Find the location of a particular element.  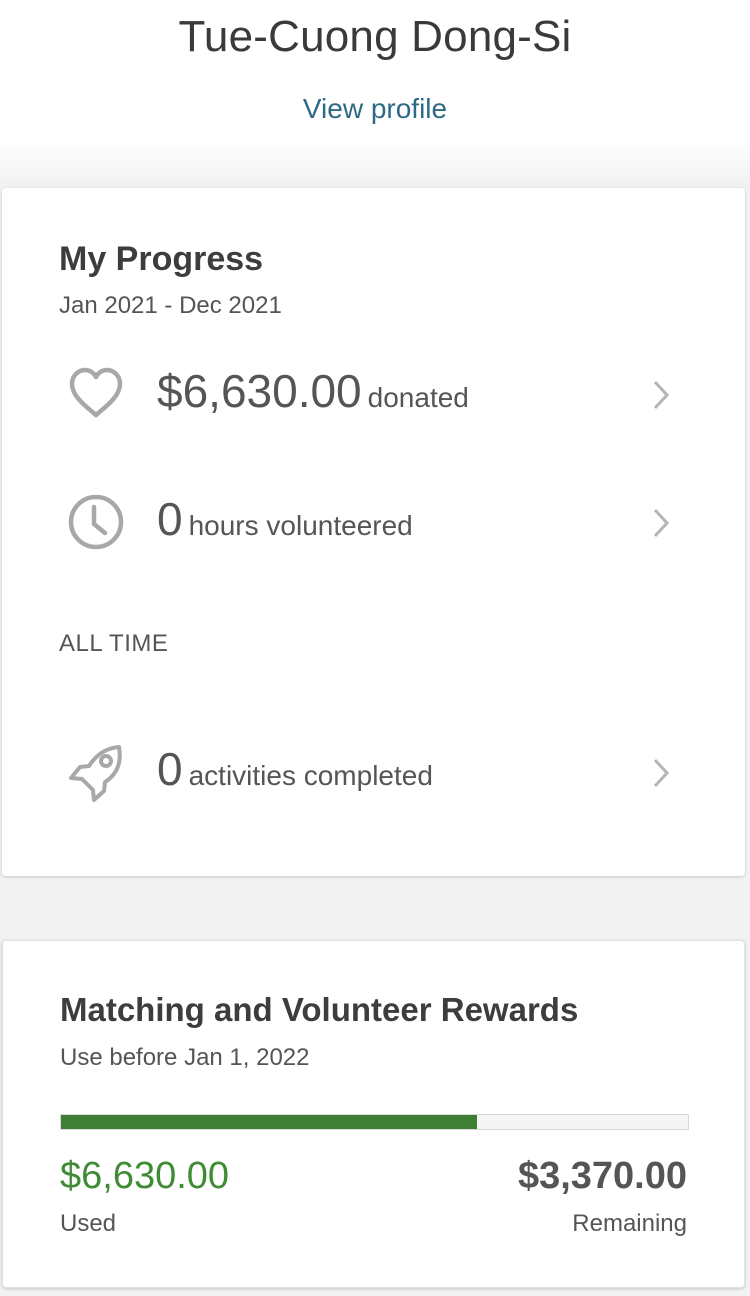

progress-period: Jan 2021 - Dec 2021 is located at coordinates (170, 305).